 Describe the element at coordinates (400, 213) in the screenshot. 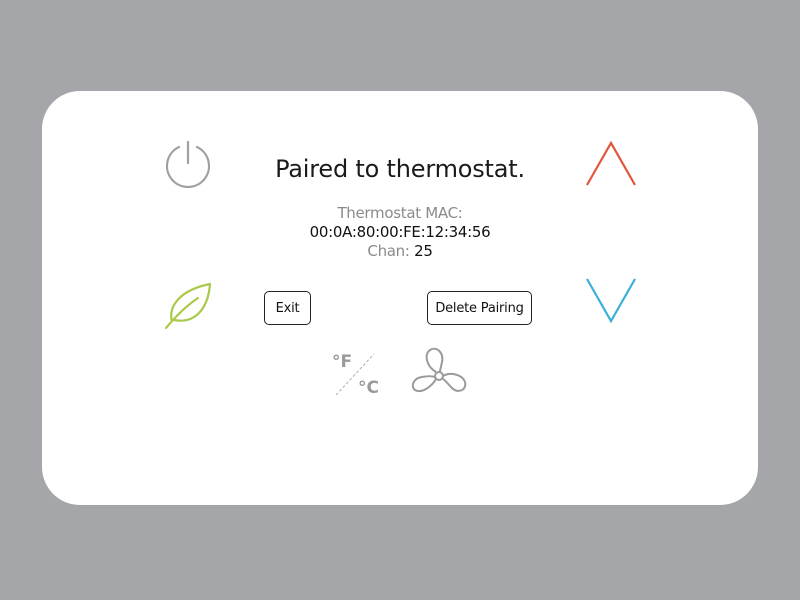

I see `mac-label: Thermostat MAC:` at that location.